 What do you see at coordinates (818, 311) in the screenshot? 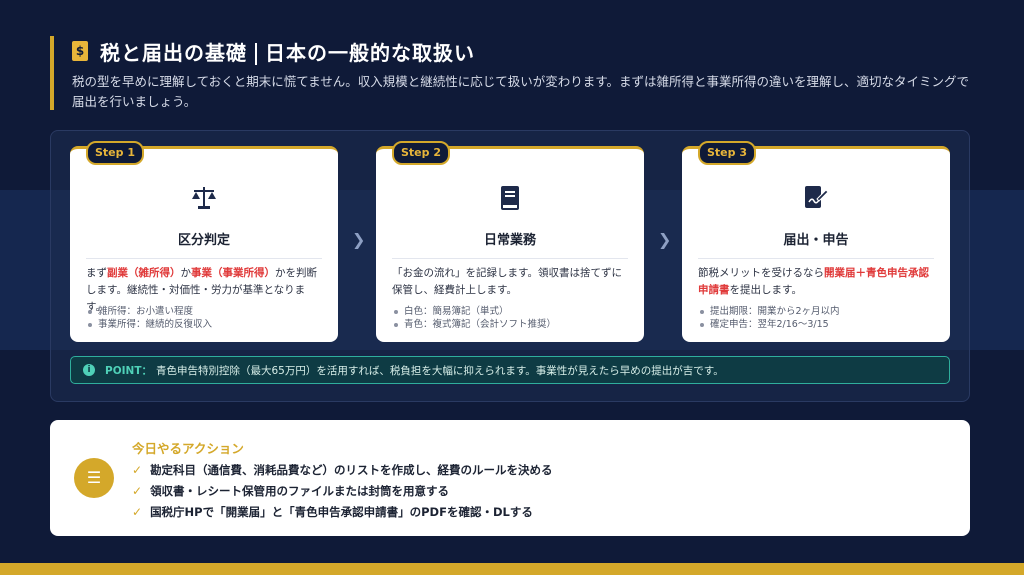
I see `list-item: 提出期限：開業から2ヶ月以内` at bounding box center [818, 311].